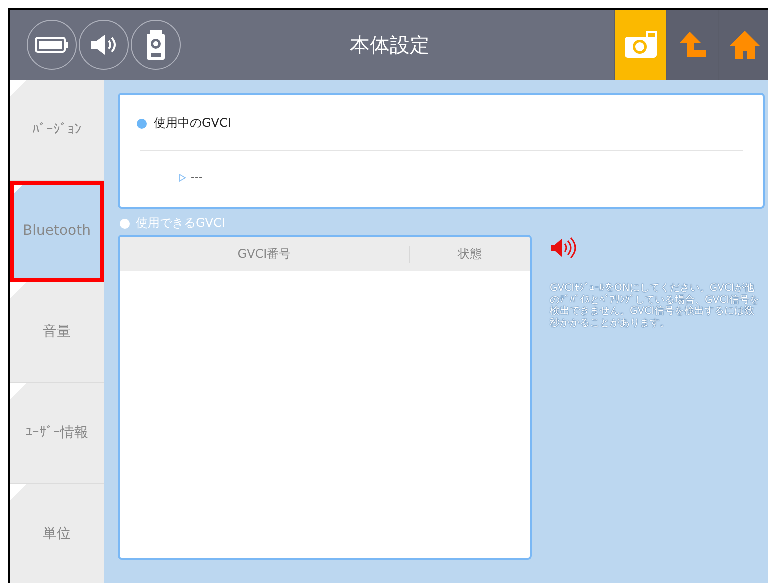 The height and width of the screenshot is (583, 768). I want to click on column-header: GVCI番号, so click(265, 254).